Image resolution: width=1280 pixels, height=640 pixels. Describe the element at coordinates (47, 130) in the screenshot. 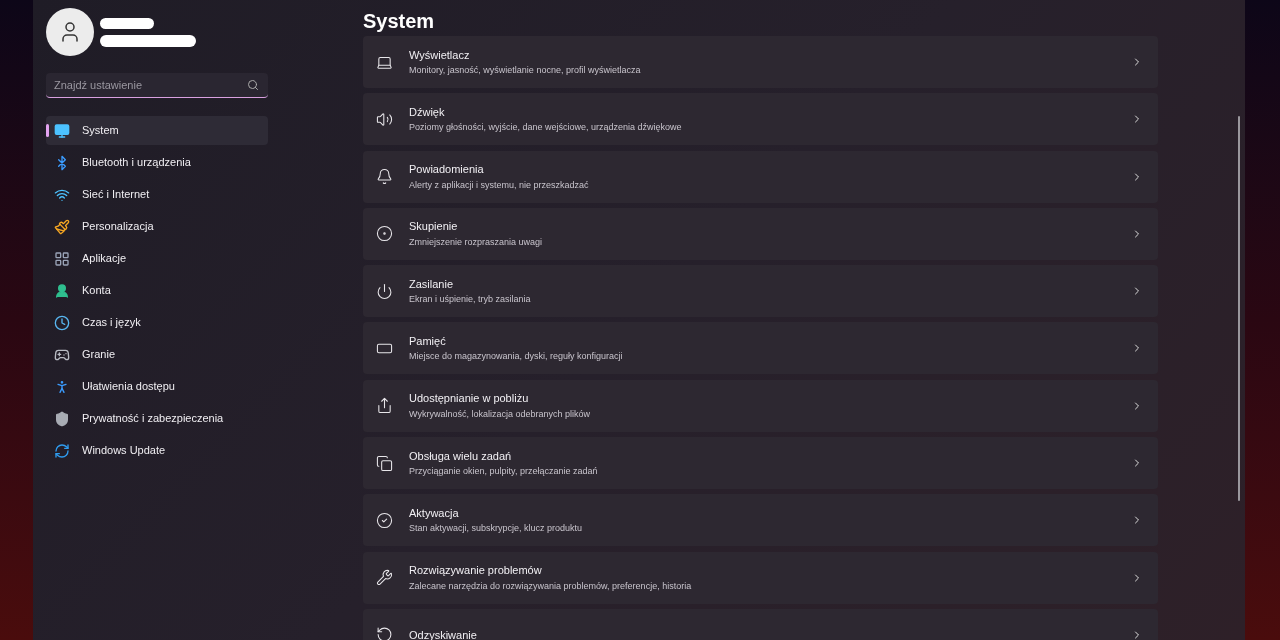

I see `selection-indicator` at that location.